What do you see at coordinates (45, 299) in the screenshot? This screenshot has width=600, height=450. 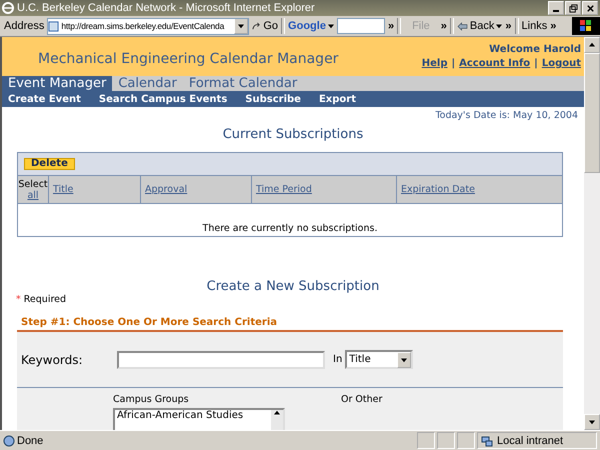 I see `required-label: Required` at bounding box center [45, 299].